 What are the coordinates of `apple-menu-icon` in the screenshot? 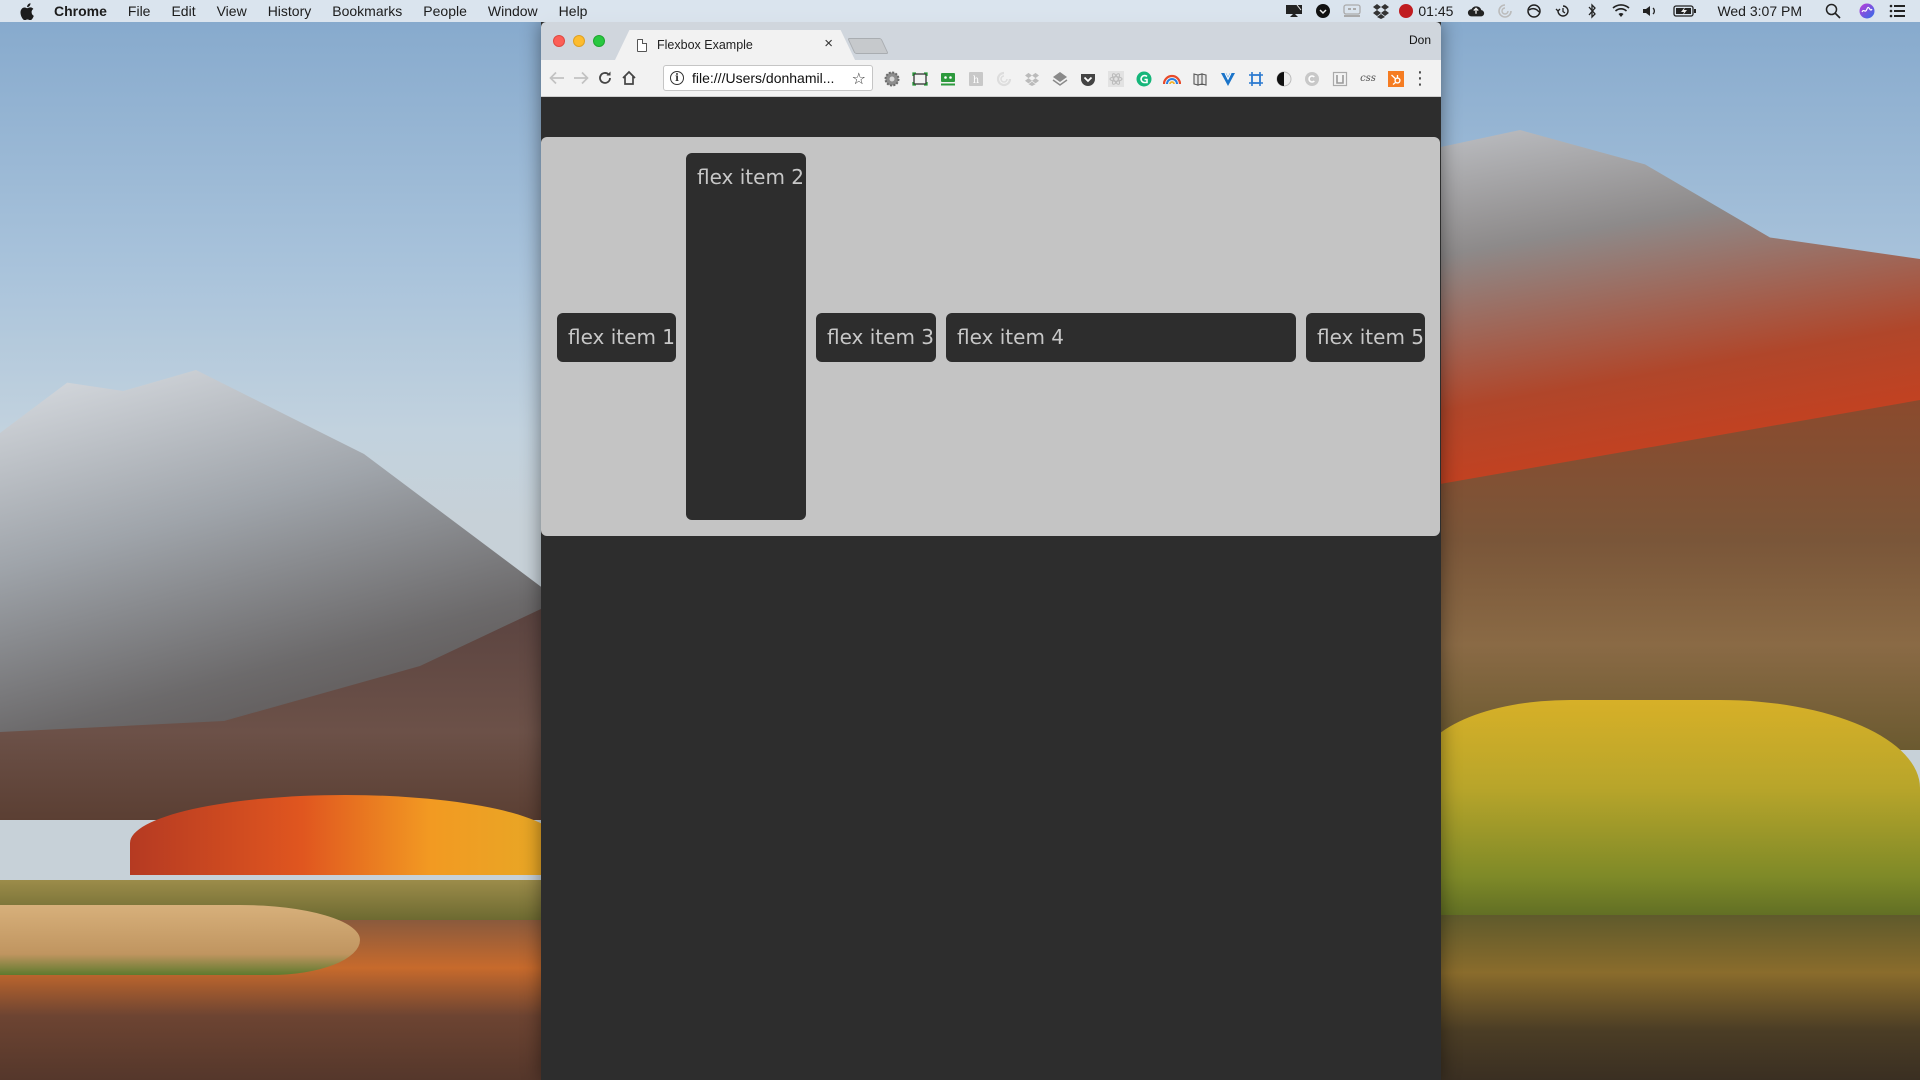 It's located at (28, 11).